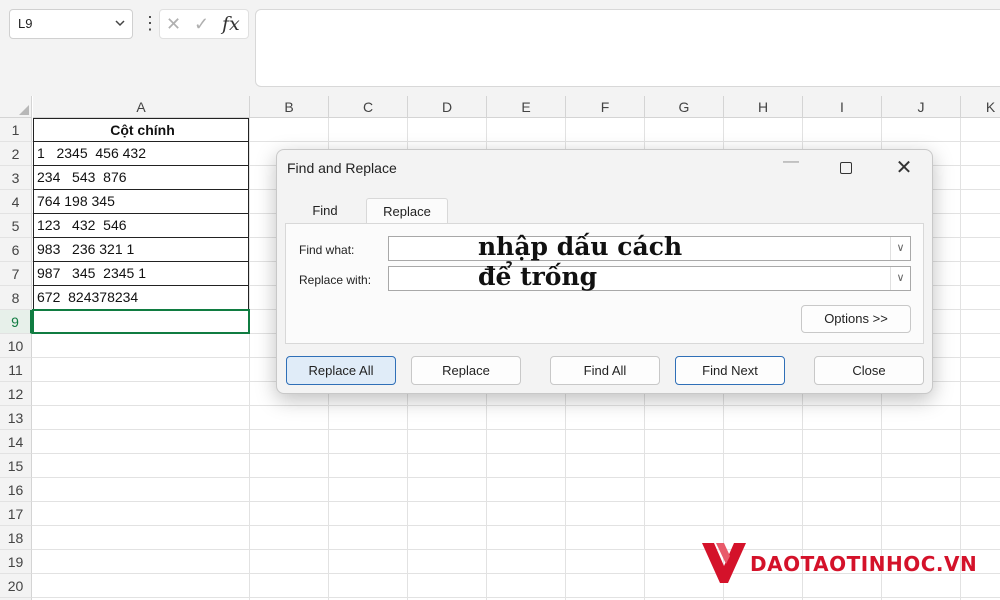 This screenshot has height=600, width=1000. What do you see at coordinates (16, 514) in the screenshot?
I see `row-header: 17` at bounding box center [16, 514].